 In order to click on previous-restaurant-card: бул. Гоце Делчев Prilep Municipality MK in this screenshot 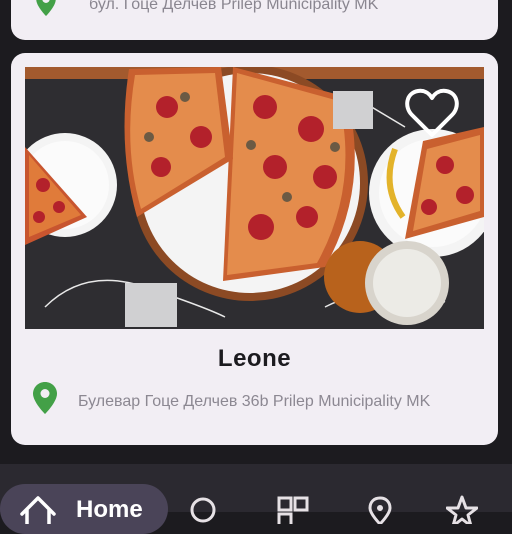, I will do `click(254, 20)`.